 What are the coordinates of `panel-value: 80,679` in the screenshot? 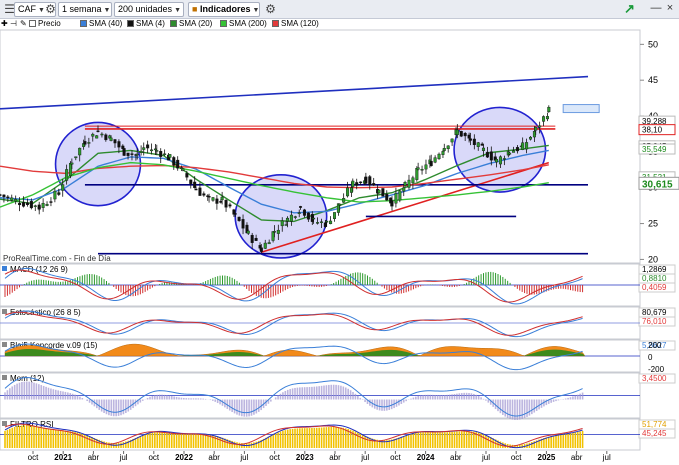 It's located at (654, 312).